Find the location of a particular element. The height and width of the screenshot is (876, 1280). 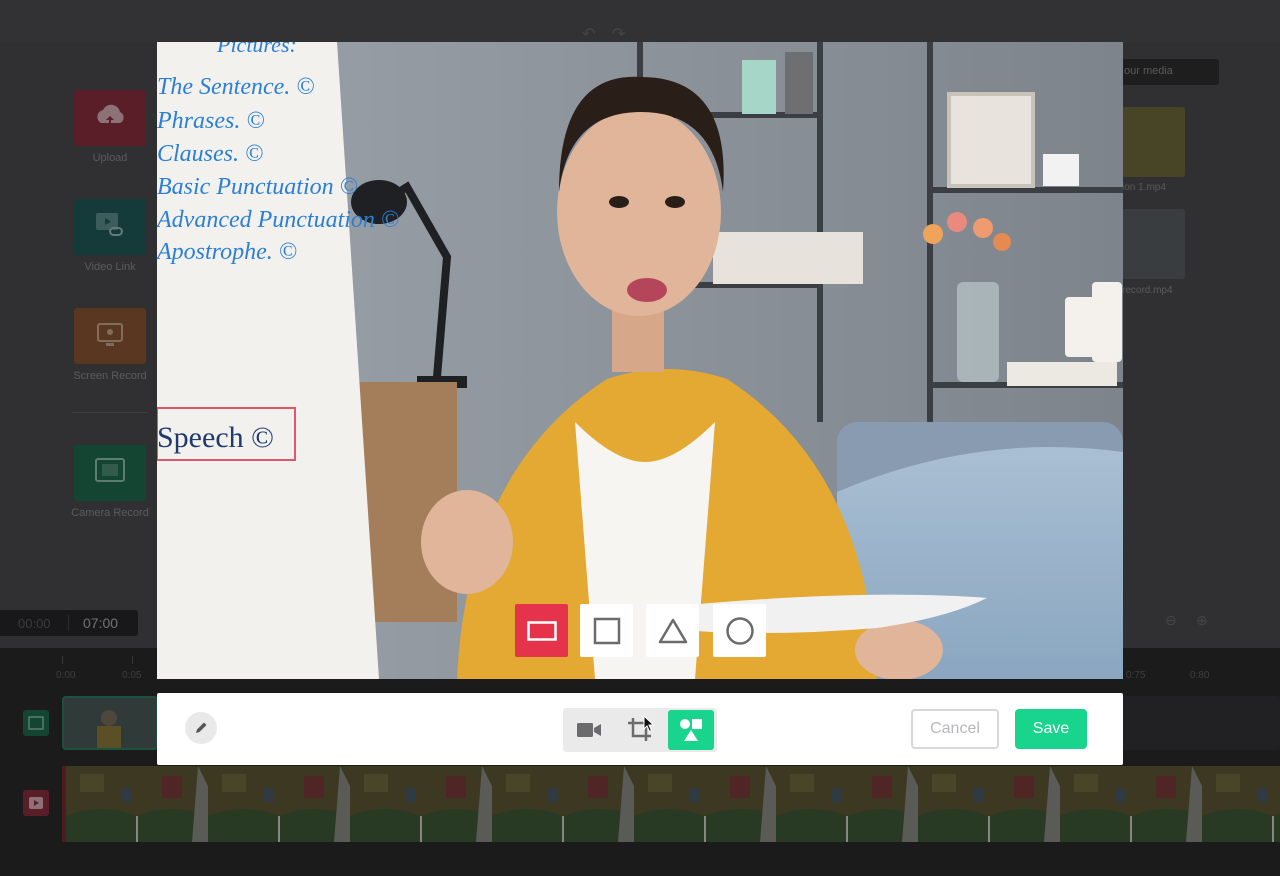

shape-rectangle-button is located at coordinates (541, 630).